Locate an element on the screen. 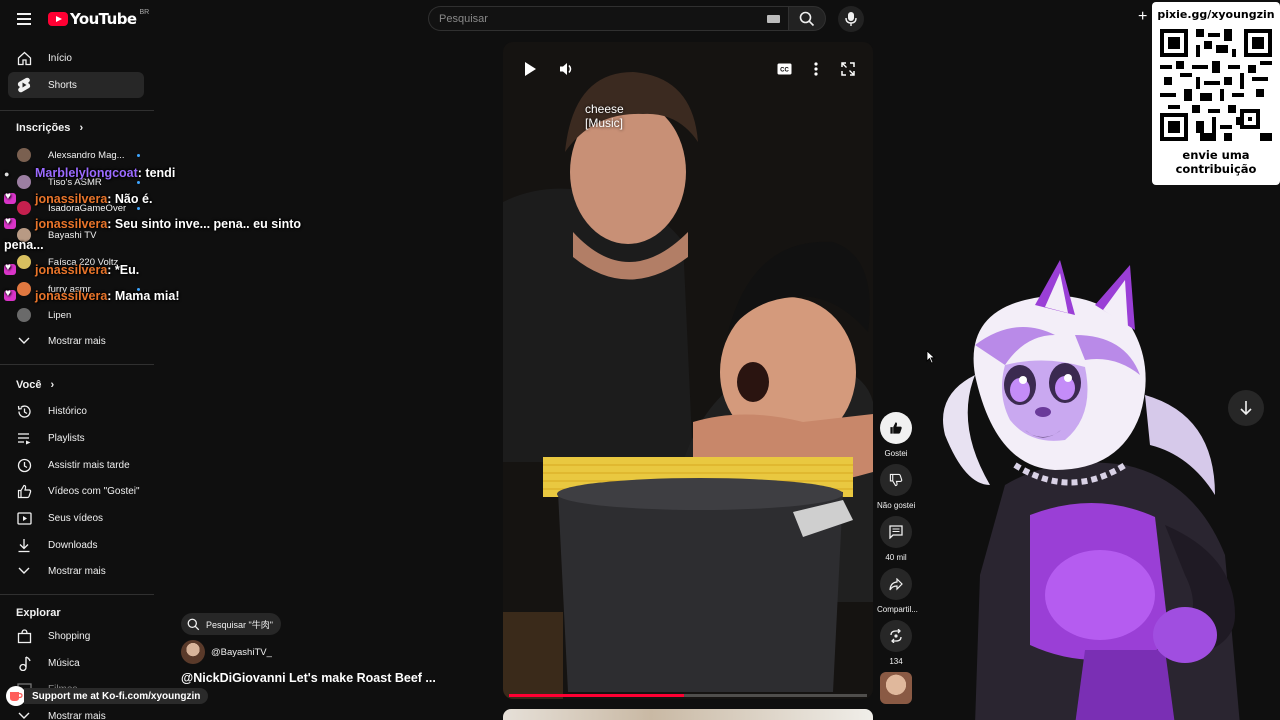  search-input is located at coordinates (589, 18).